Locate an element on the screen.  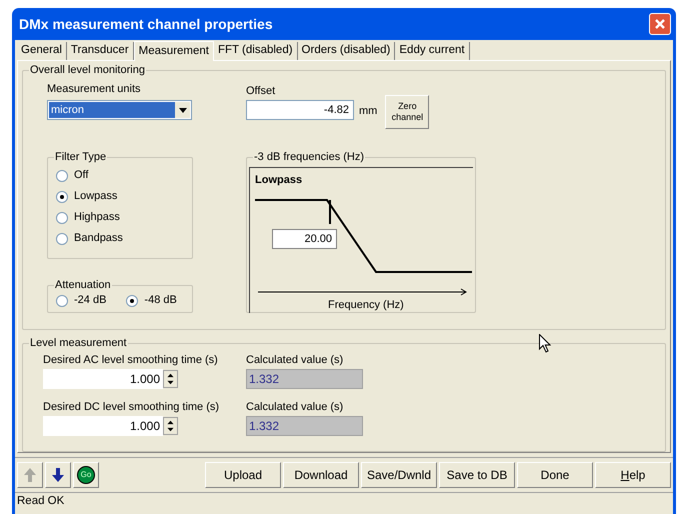
mouse-cursor-icon is located at coordinates (545, 343).